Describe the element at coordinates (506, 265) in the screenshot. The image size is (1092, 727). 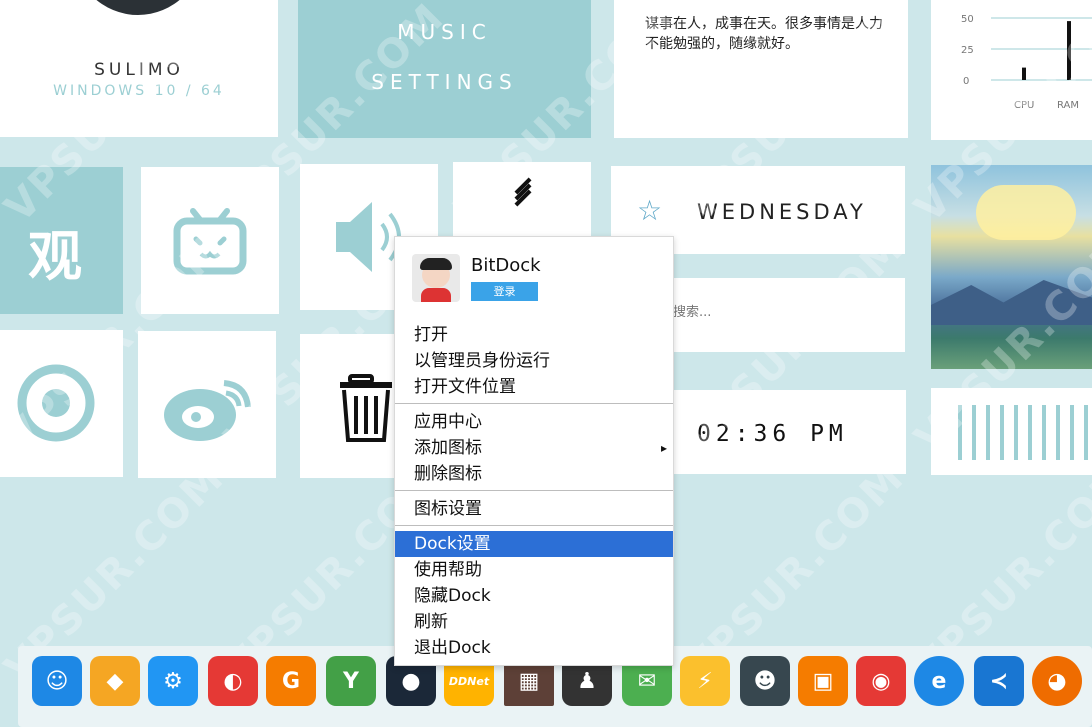
I see `app-name: BitDock` at that location.